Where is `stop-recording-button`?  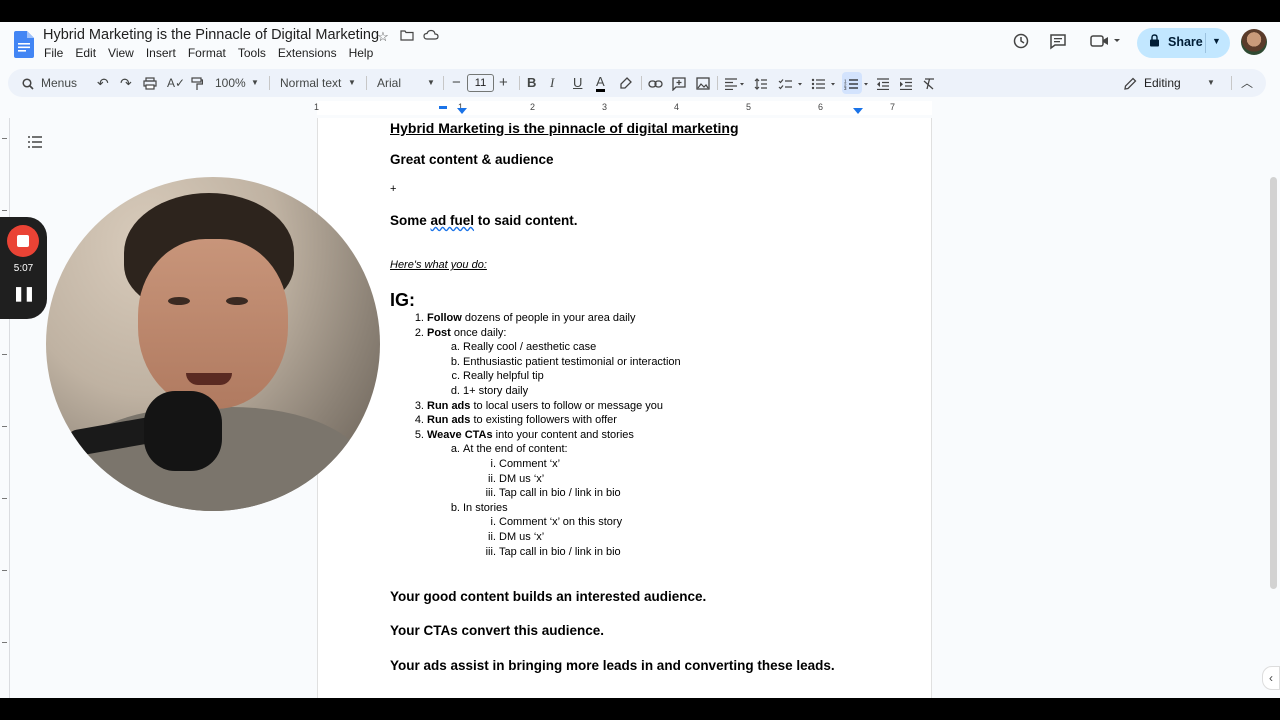
stop-recording-button is located at coordinates (23, 241).